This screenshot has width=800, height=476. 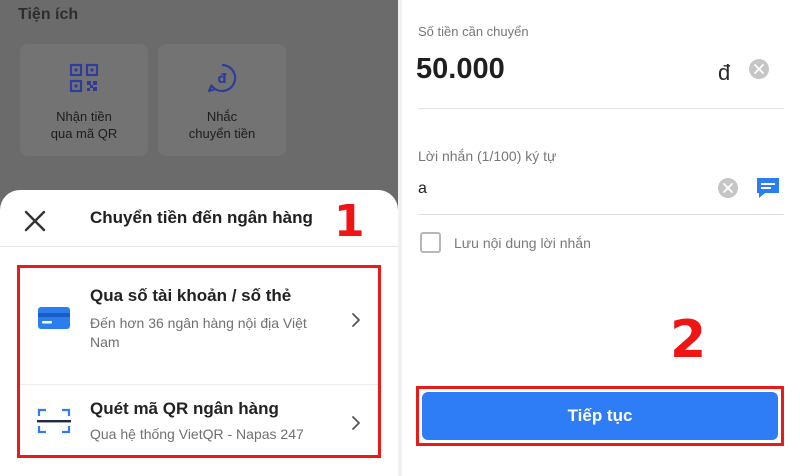 I want to click on dong-reminder-icon: đ, so click(x=222, y=78).